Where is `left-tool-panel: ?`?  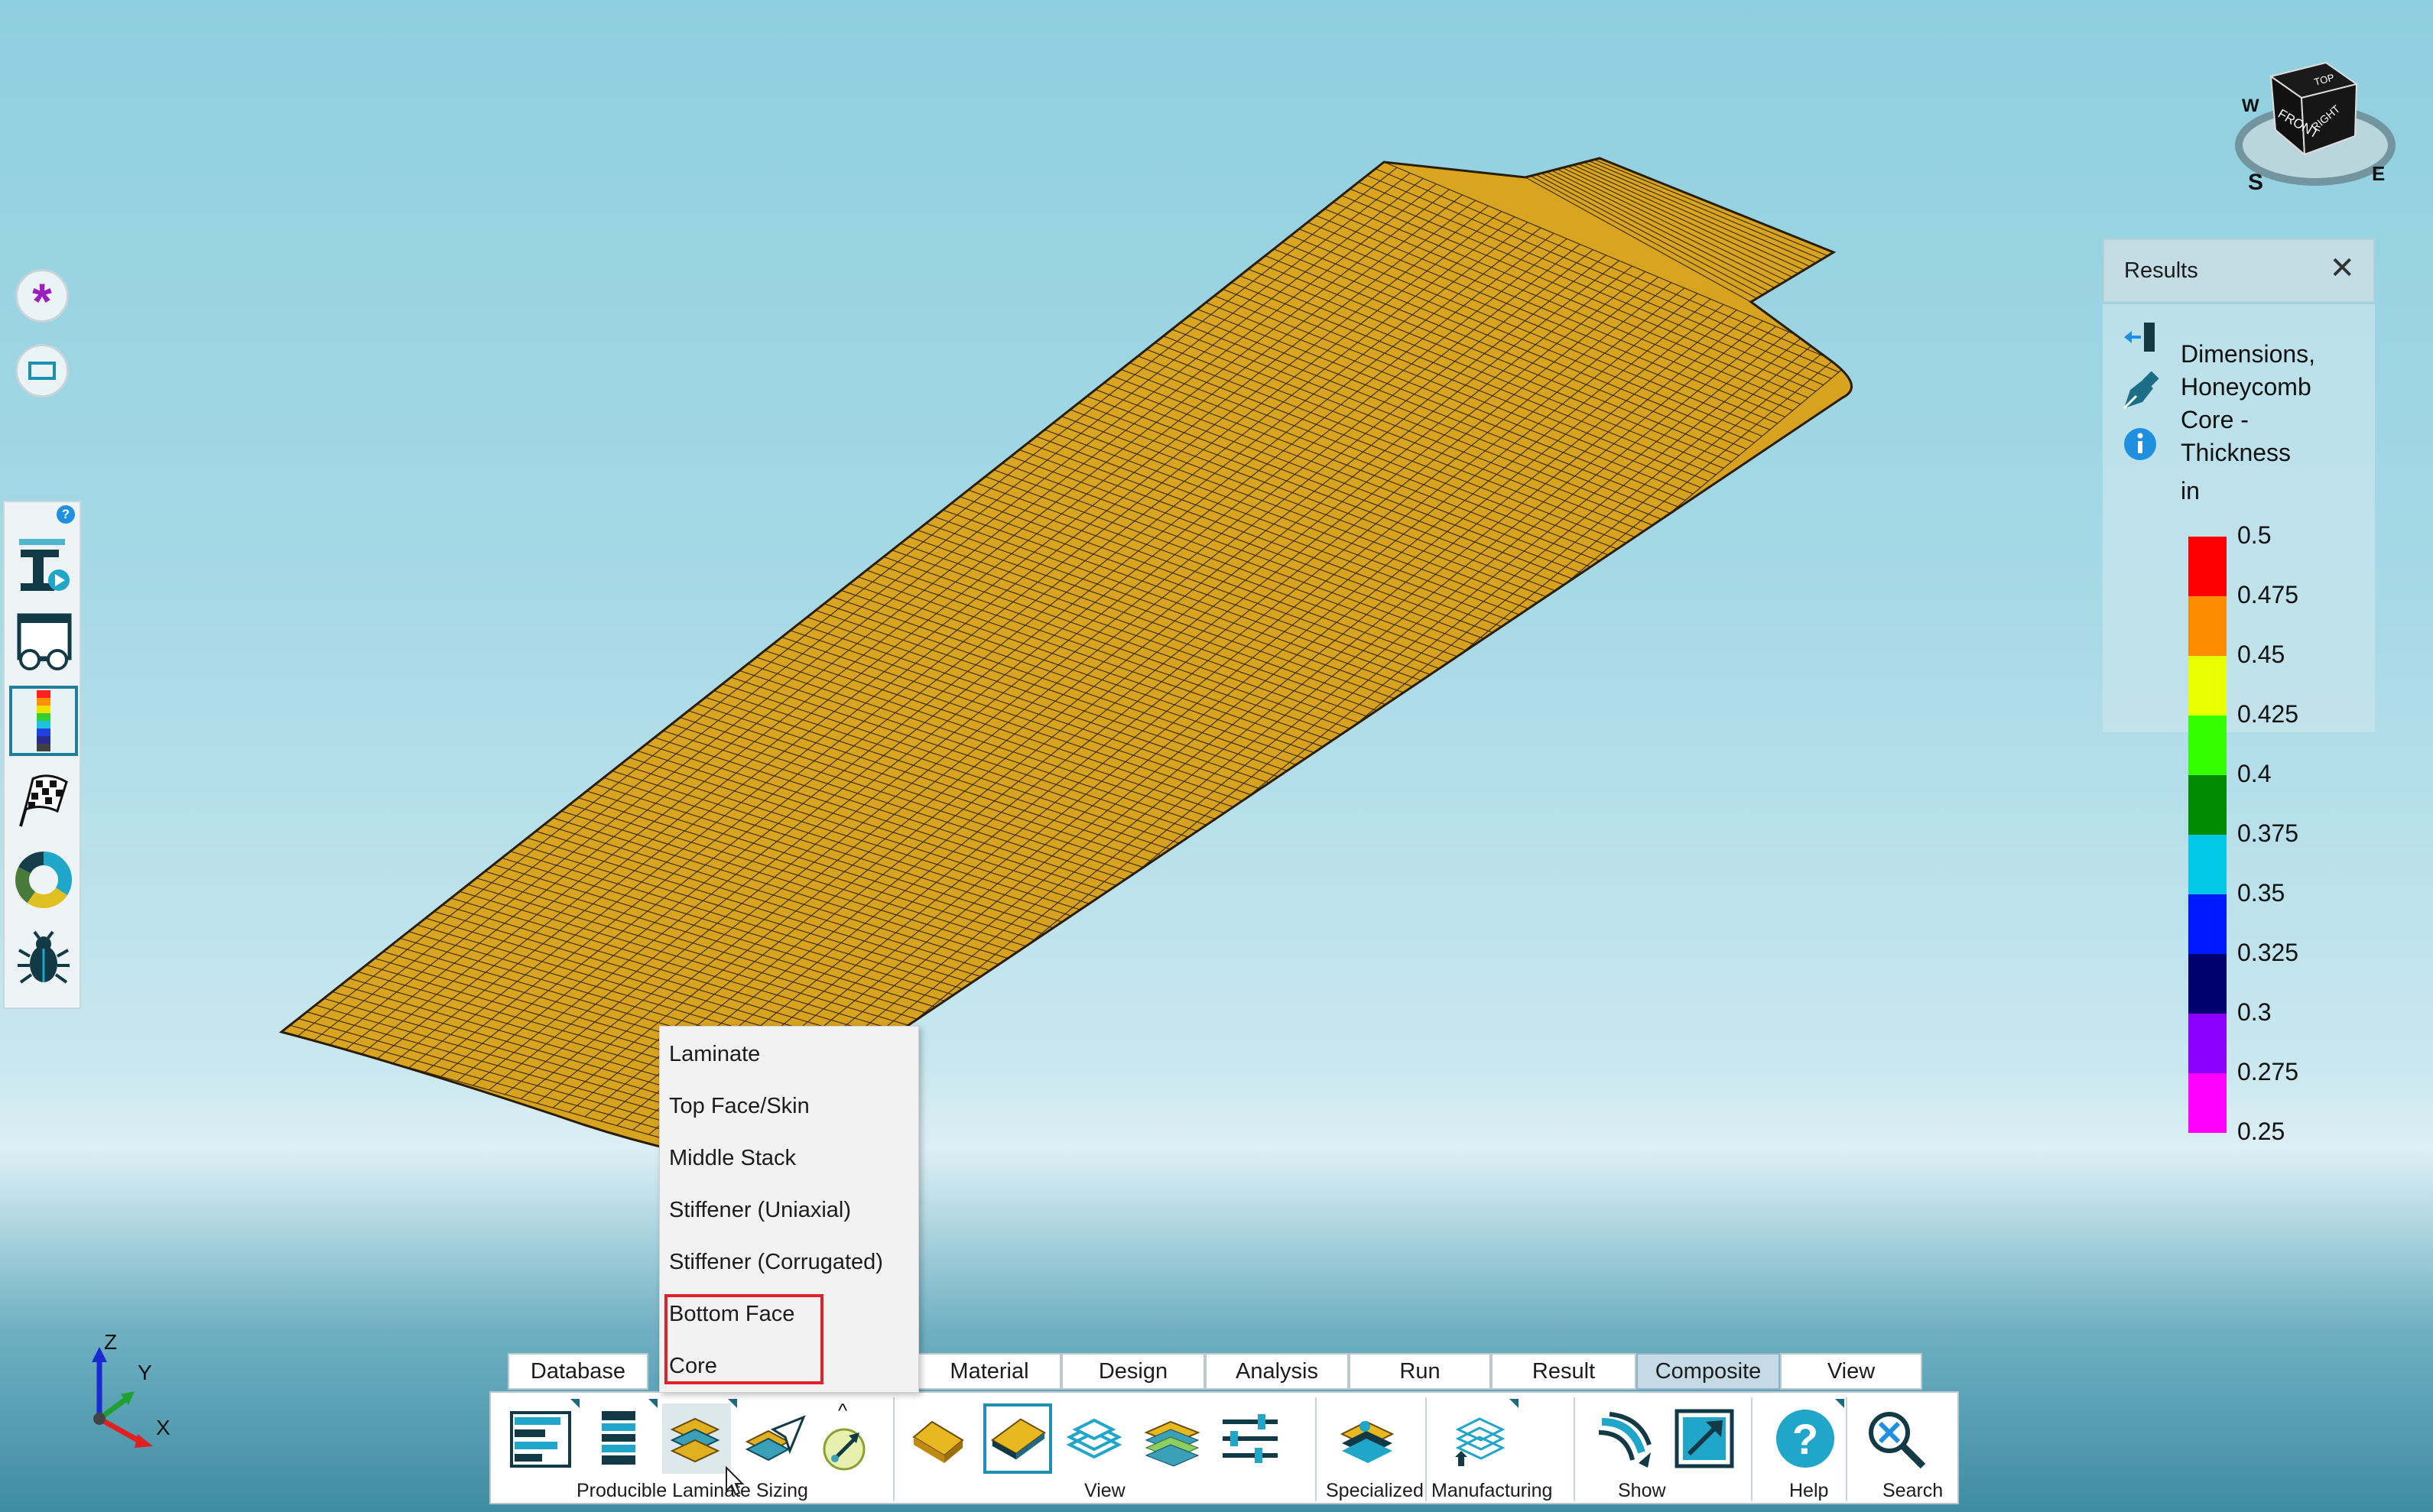
left-tool-panel: ? is located at coordinates (42, 755).